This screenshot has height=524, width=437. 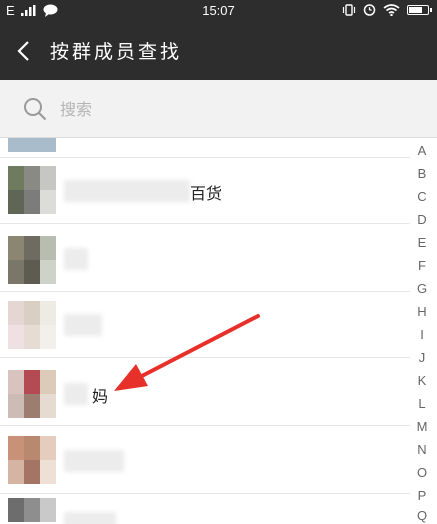 What do you see at coordinates (205, 392) in the screenshot?
I see `list-item: 妈` at bounding box center [205, 392].